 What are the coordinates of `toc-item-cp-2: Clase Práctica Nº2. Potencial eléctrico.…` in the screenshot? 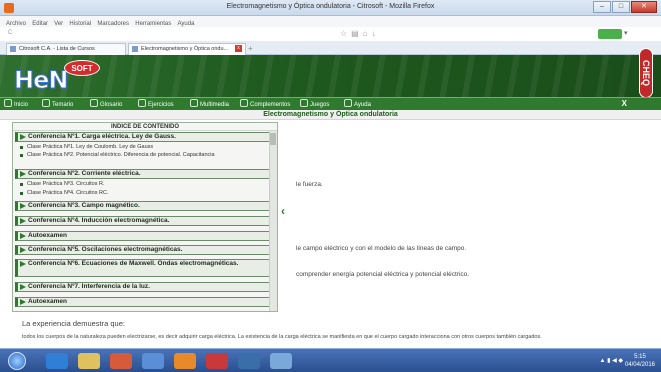 It's located at (146, 158).